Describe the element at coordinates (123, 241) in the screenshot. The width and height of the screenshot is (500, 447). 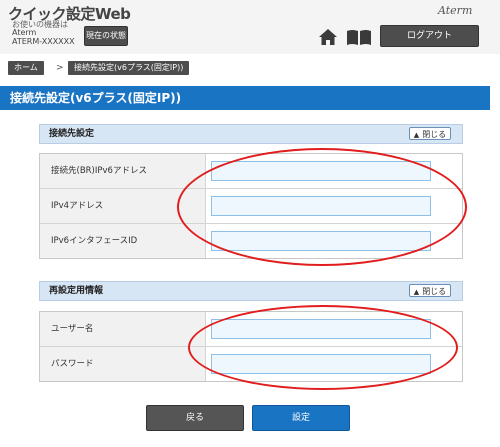
I see `field-label: IPv6インタフェースID` at that location.